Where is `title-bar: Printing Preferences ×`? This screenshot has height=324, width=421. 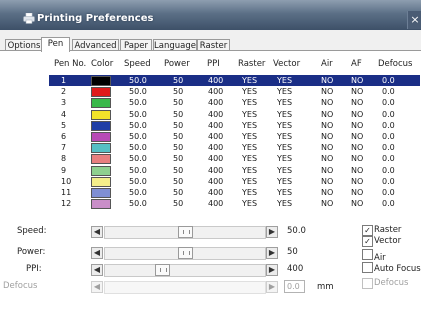
title-bar: Printing Preferences × is located at coordinates (210, 15).